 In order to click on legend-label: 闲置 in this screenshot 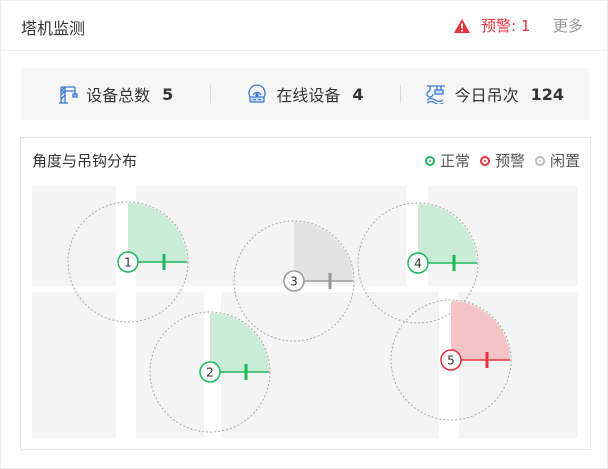, I will do `click(564, 161)`.